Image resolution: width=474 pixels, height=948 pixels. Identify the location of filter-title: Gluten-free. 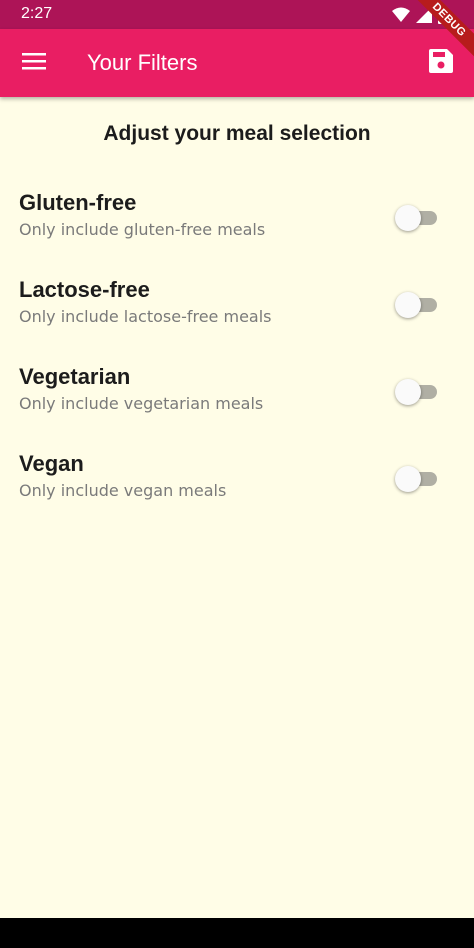
(78, 202).